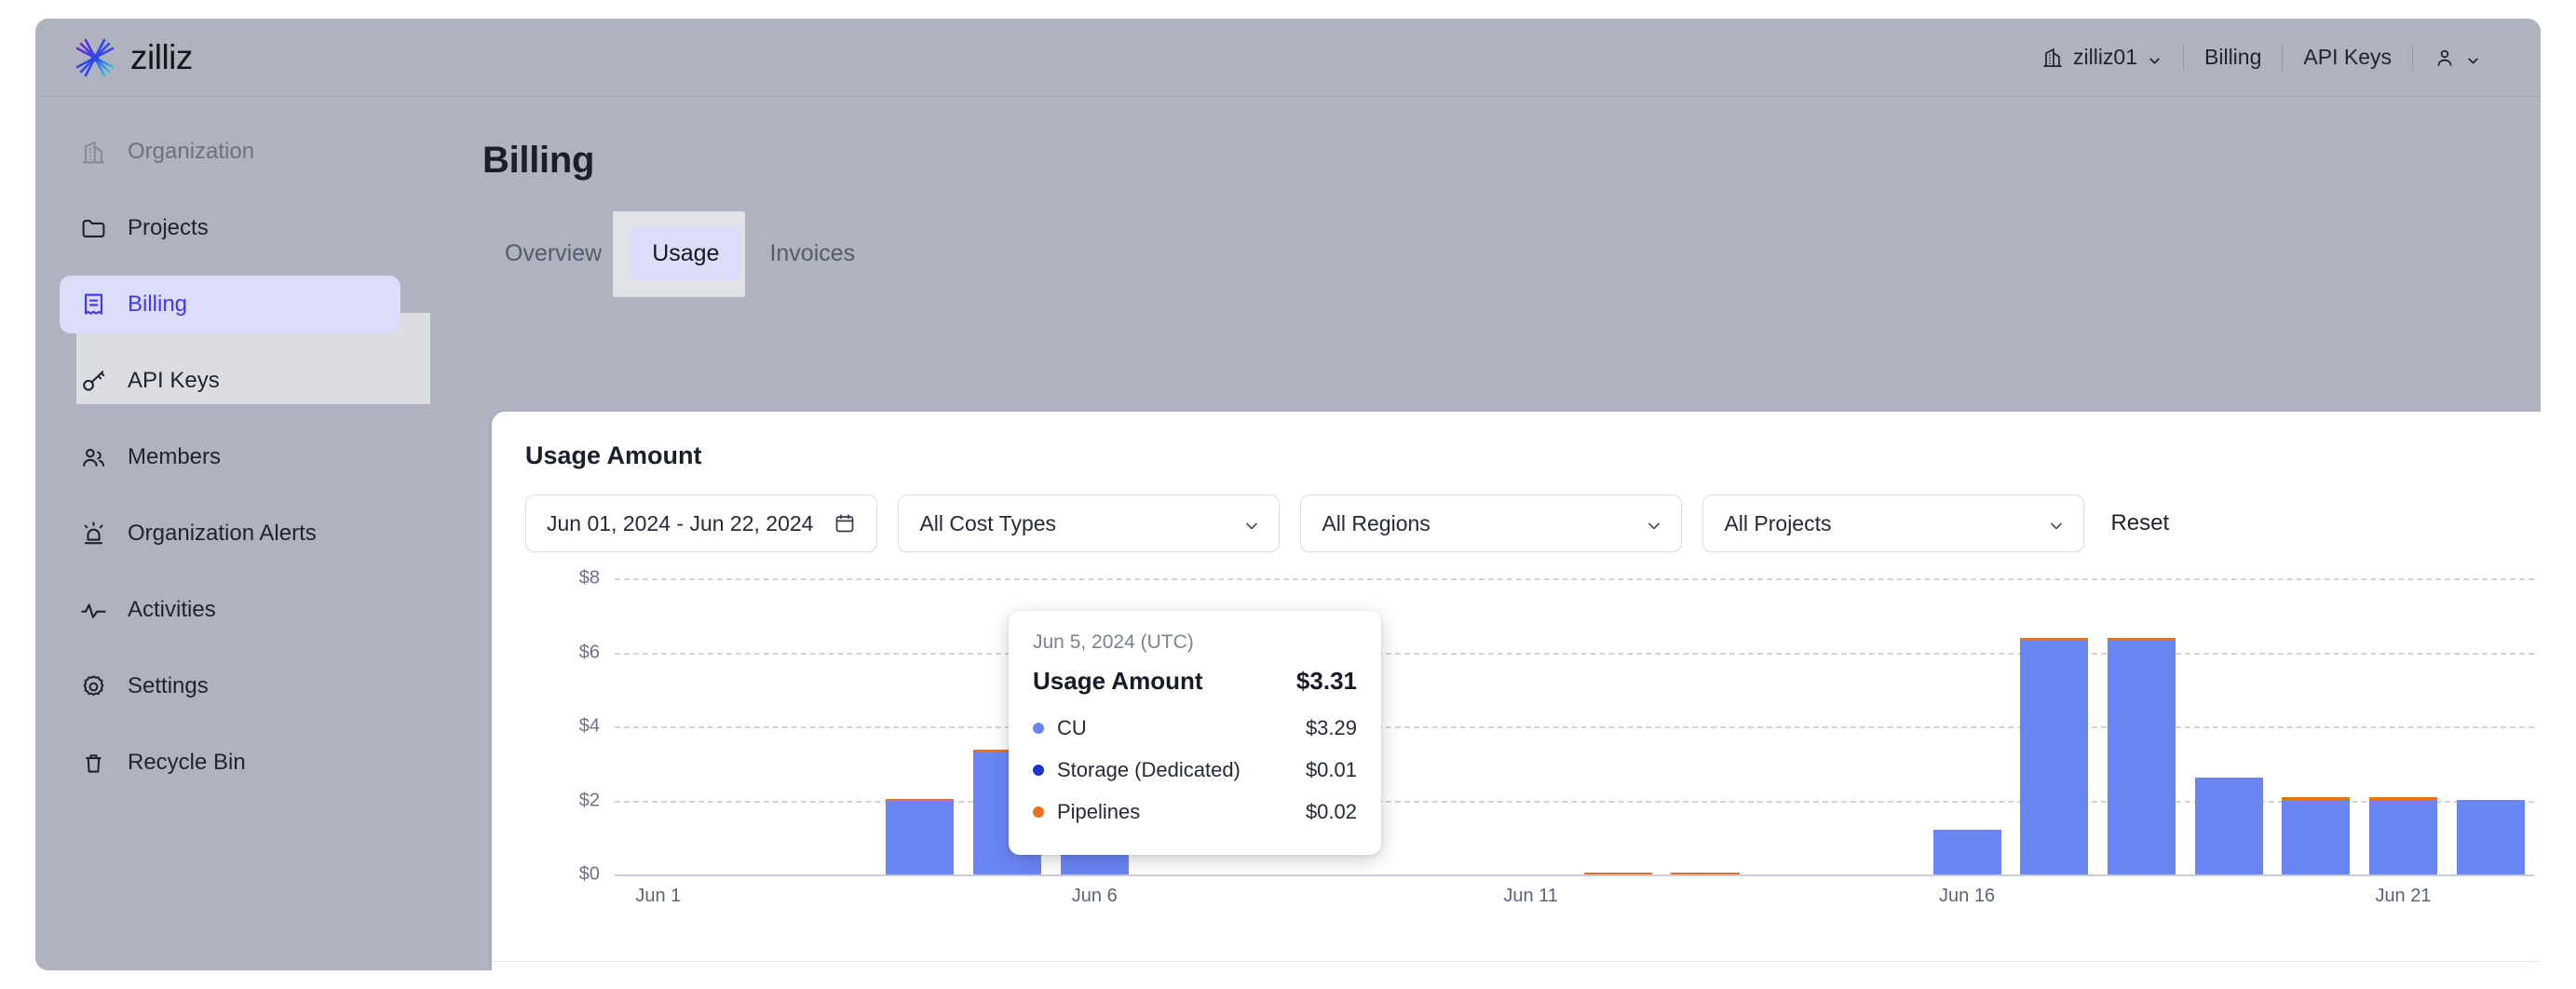  I want to click on region-select: All Regions, so click(1491, 523).